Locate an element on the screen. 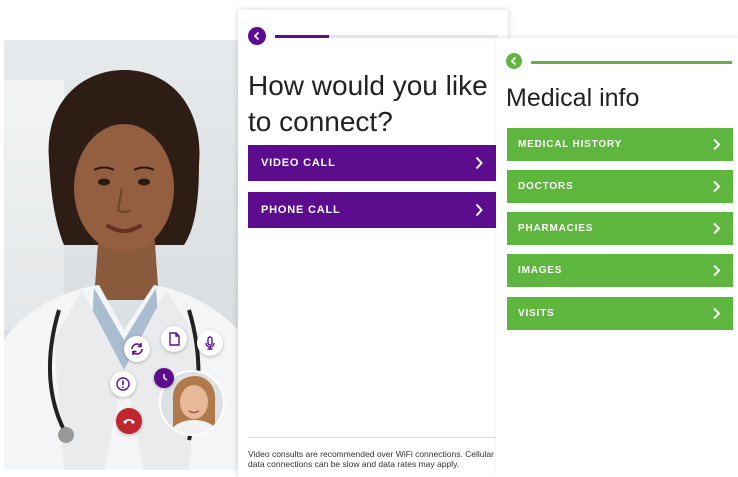  end-call-button is located at coordinates (129, 421).